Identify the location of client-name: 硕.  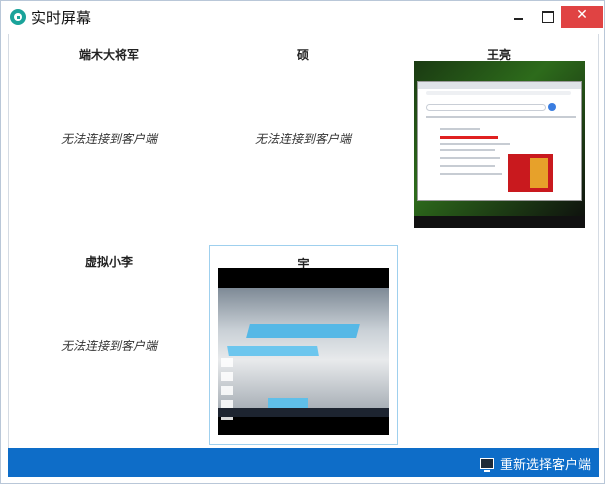
(302, 55).